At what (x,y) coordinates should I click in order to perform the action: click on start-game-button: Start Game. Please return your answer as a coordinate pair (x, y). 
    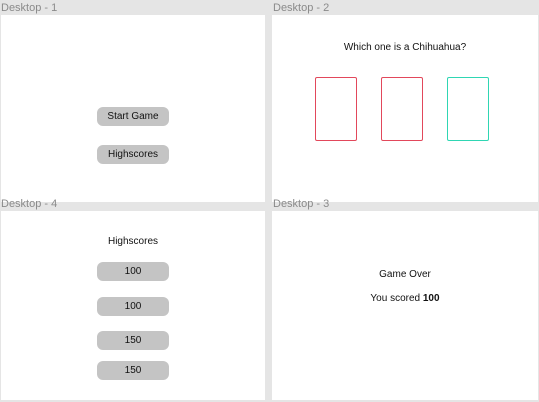
    Looking at the image, I should click on (133, 116).